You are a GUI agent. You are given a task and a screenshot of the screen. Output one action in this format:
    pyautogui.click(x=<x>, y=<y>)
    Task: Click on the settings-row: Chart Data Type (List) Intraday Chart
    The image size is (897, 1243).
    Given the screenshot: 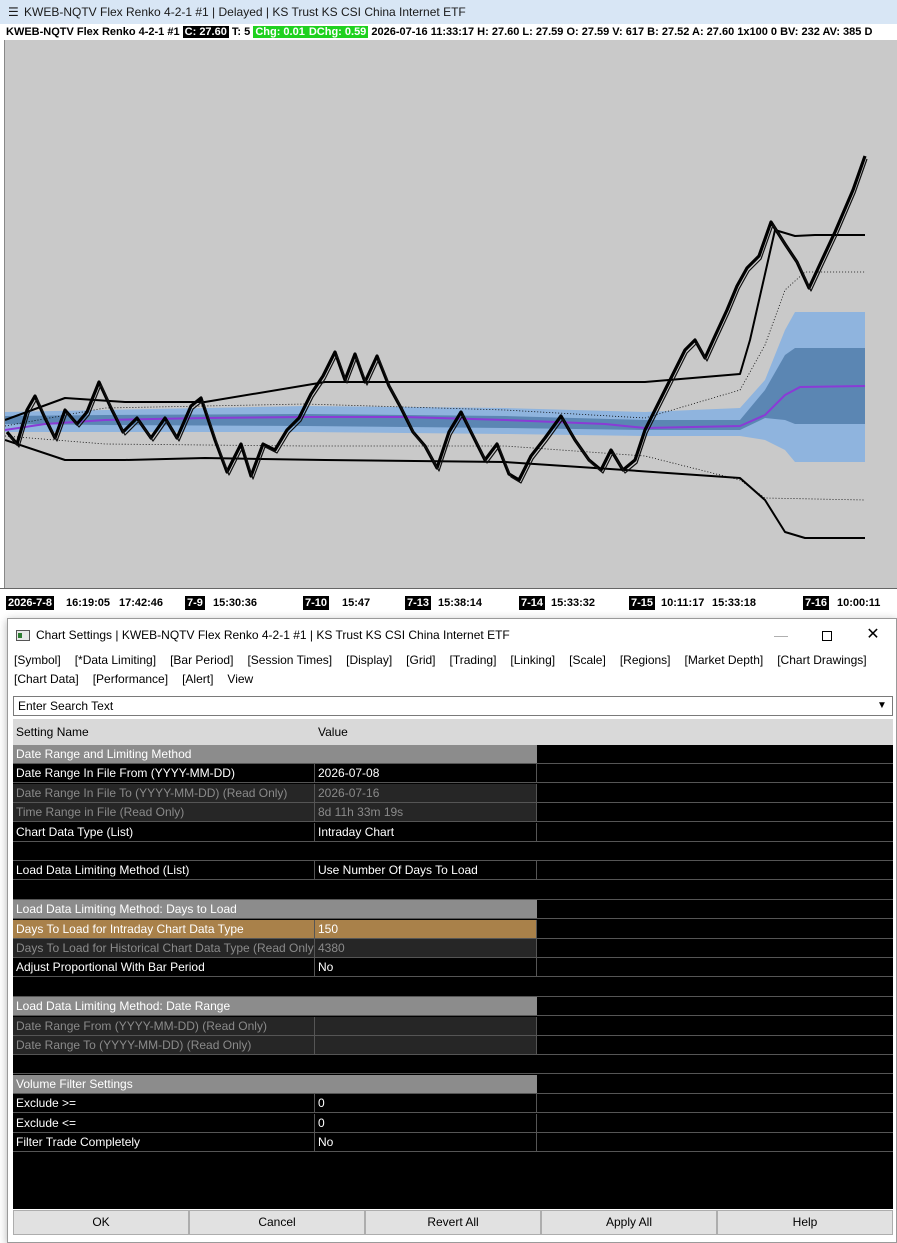 What is the action you would take?
    pyautogui.click(x=453, y=832)
    